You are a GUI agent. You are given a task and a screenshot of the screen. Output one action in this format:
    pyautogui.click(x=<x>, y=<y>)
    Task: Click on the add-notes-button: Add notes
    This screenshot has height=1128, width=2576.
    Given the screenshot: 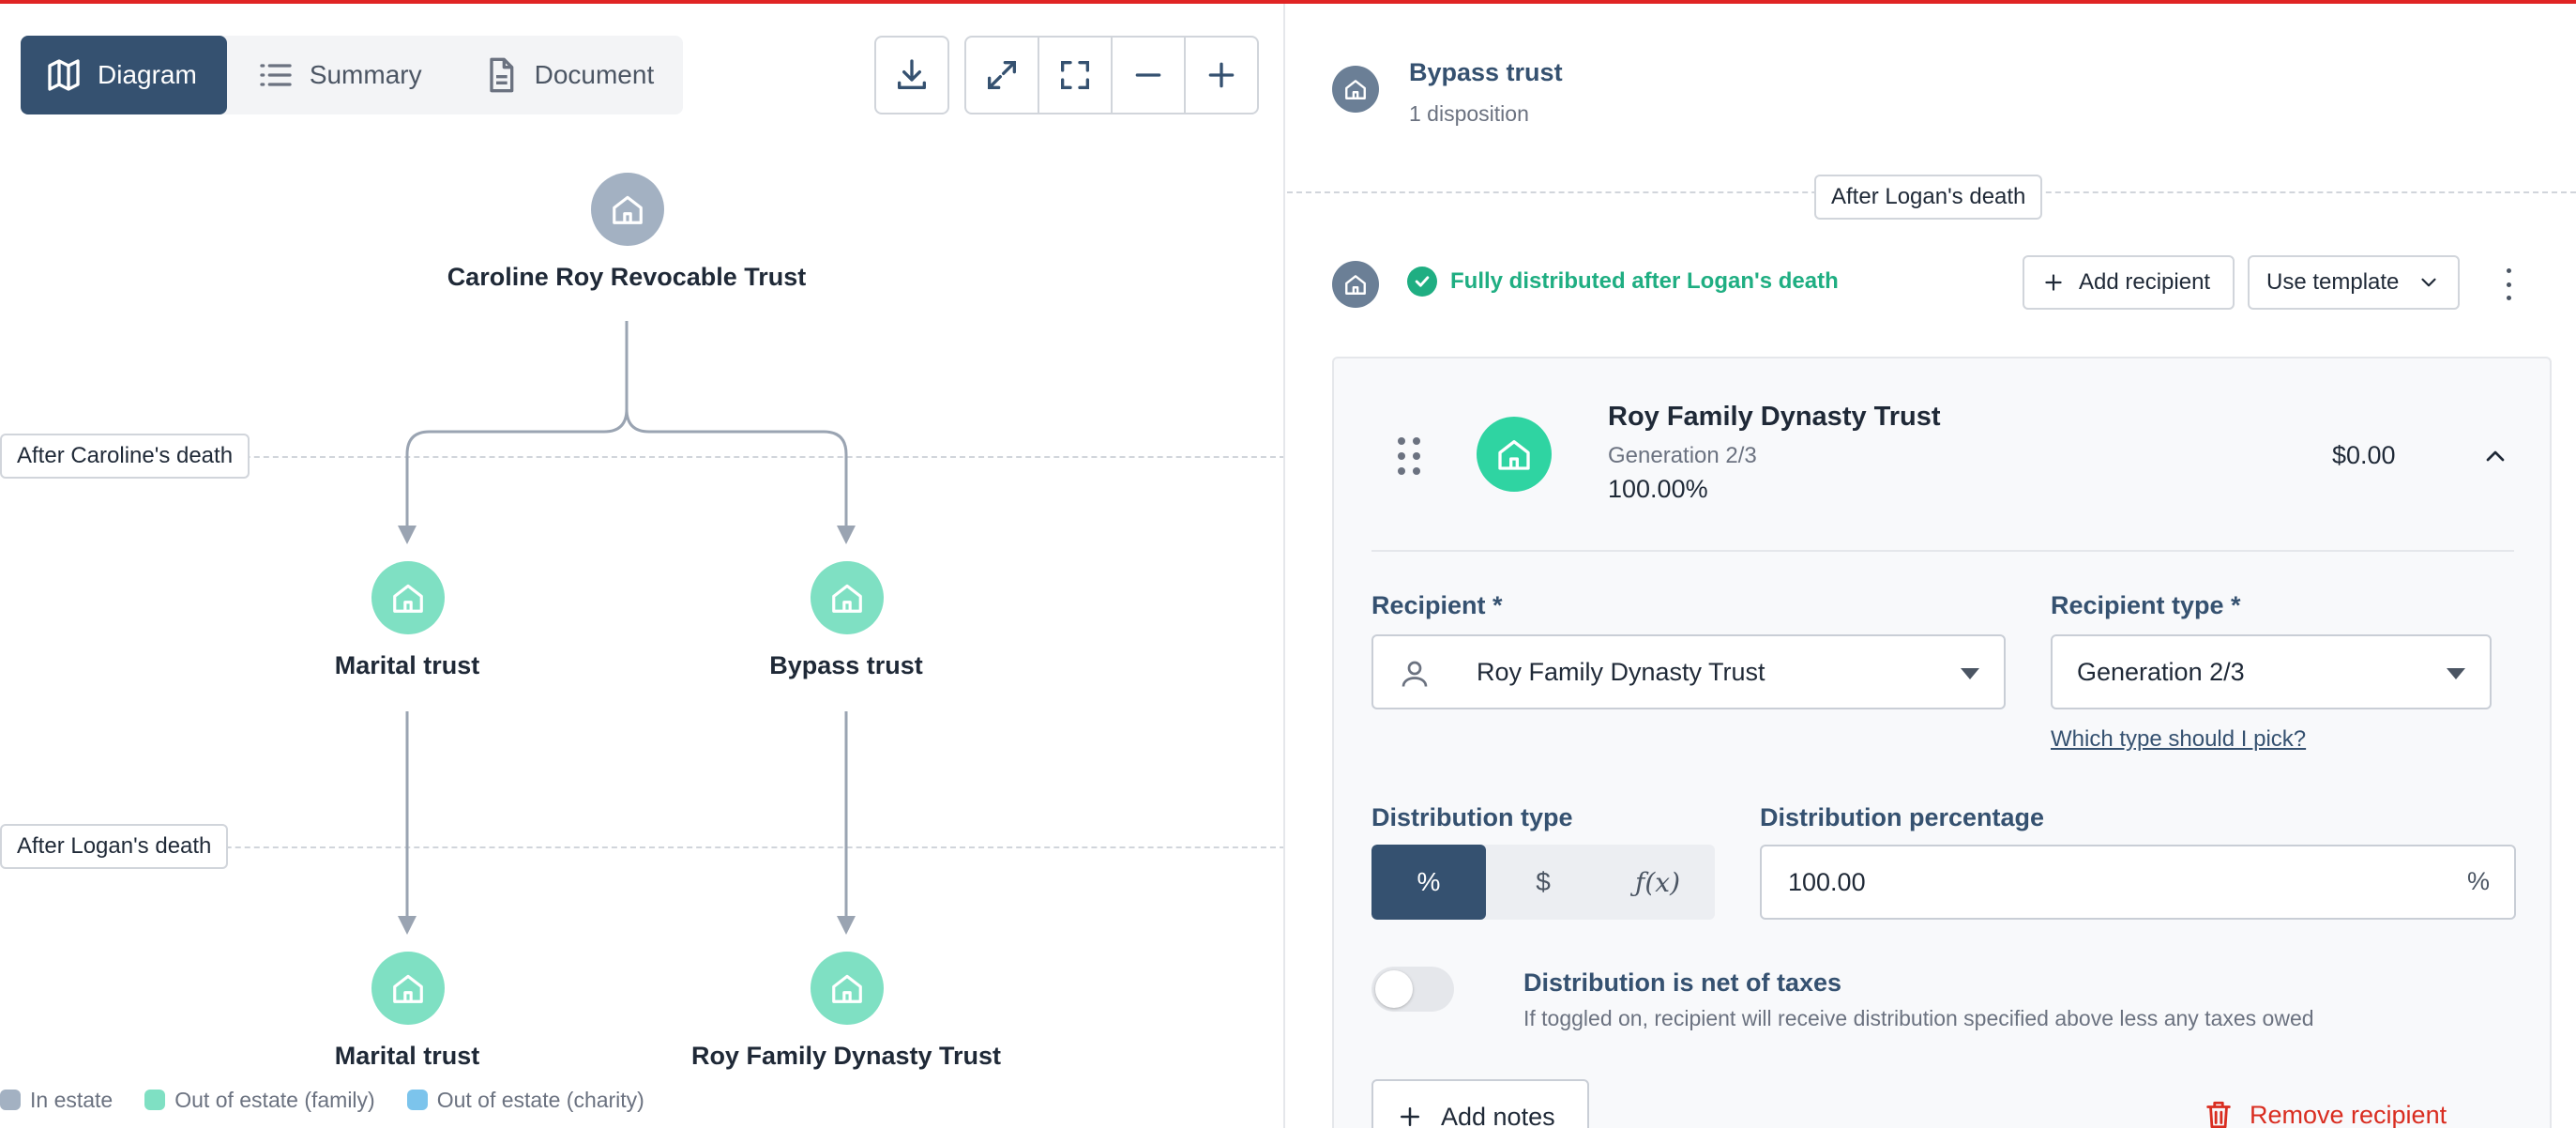 What is the action you would take?
    pyautogui.click(x=1480, y=1103)
    